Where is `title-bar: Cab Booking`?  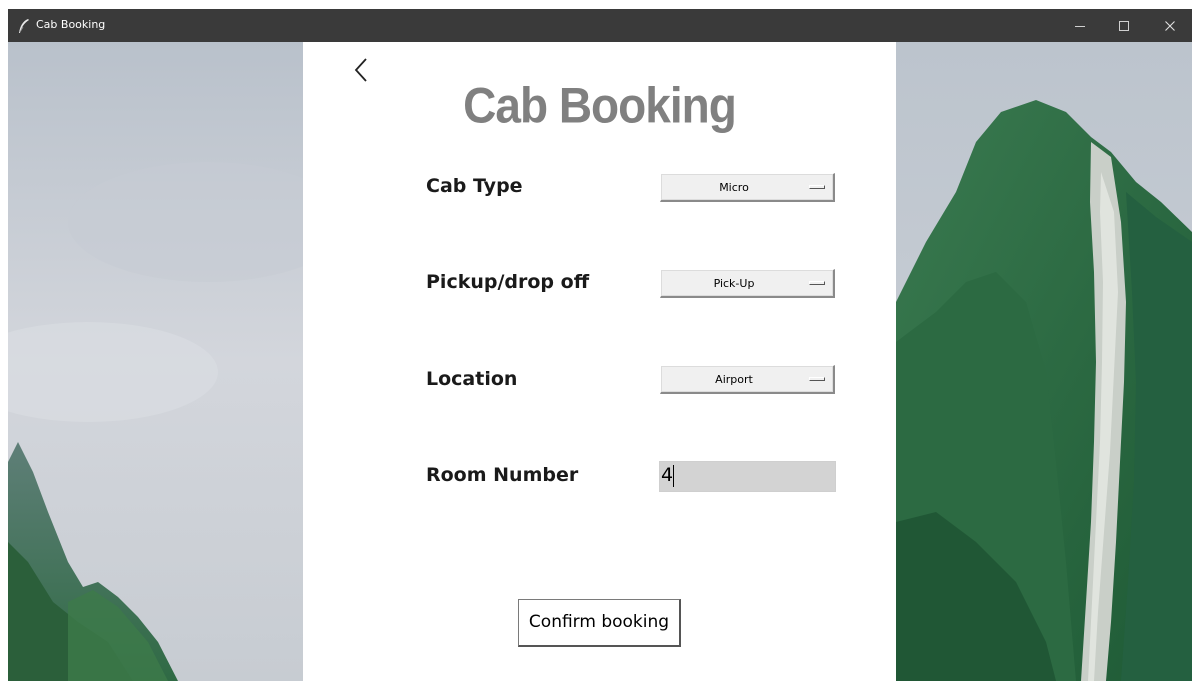
title-bar: Cab Booking is located at coordinates (600, 25).